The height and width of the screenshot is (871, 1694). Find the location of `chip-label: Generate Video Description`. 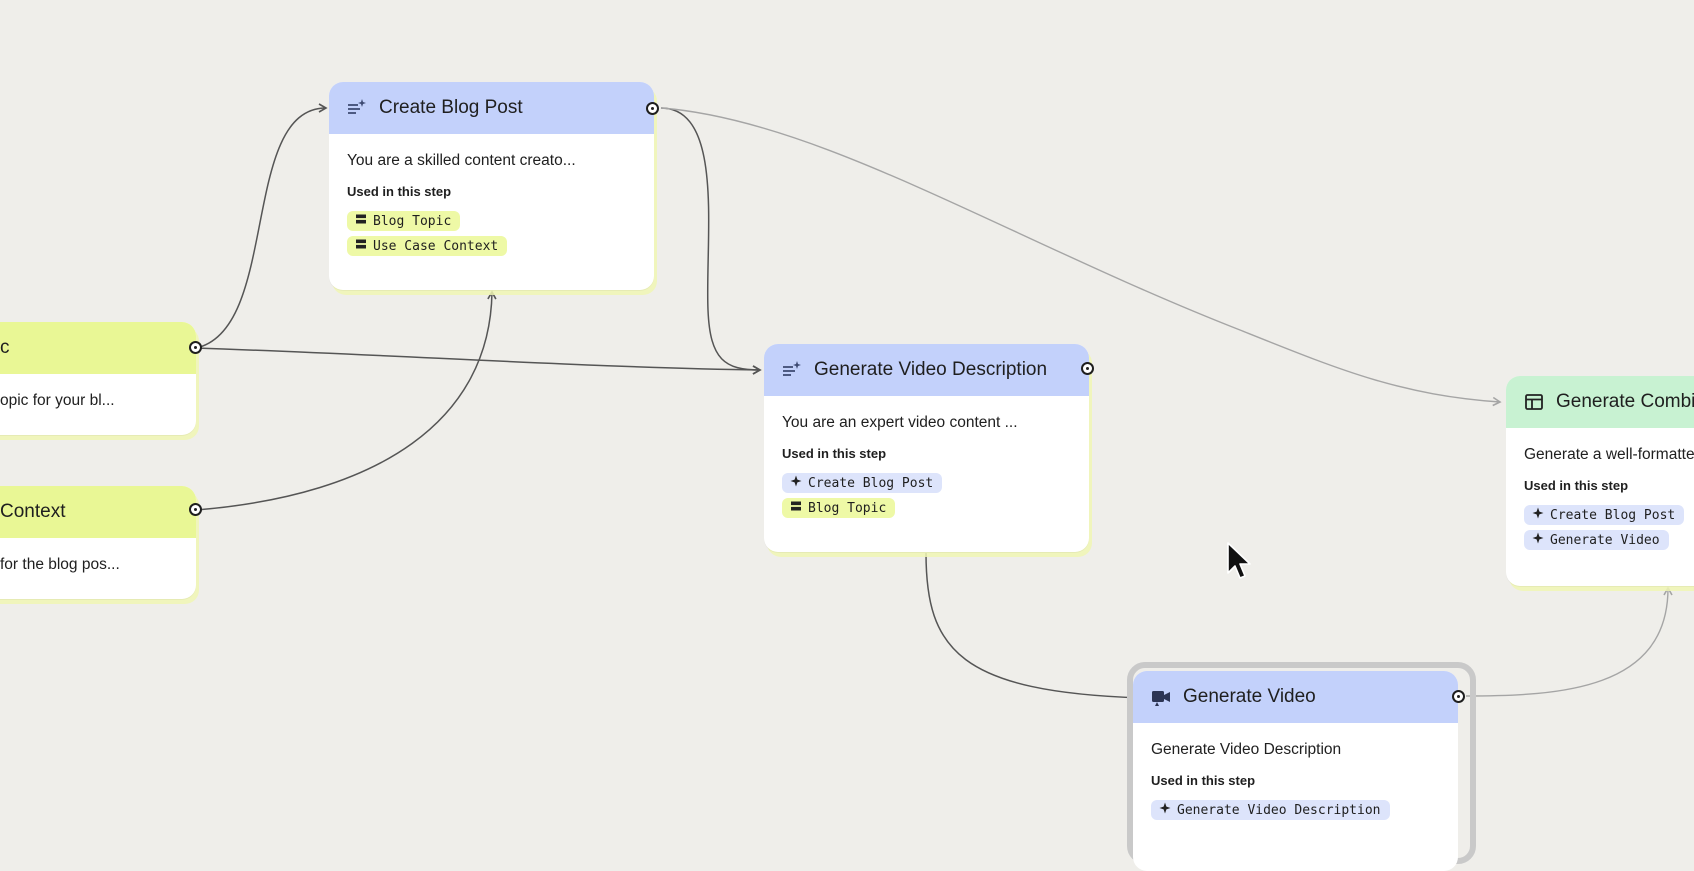

chip-label: Generate Video Description is located at coordinates (1279, 810).